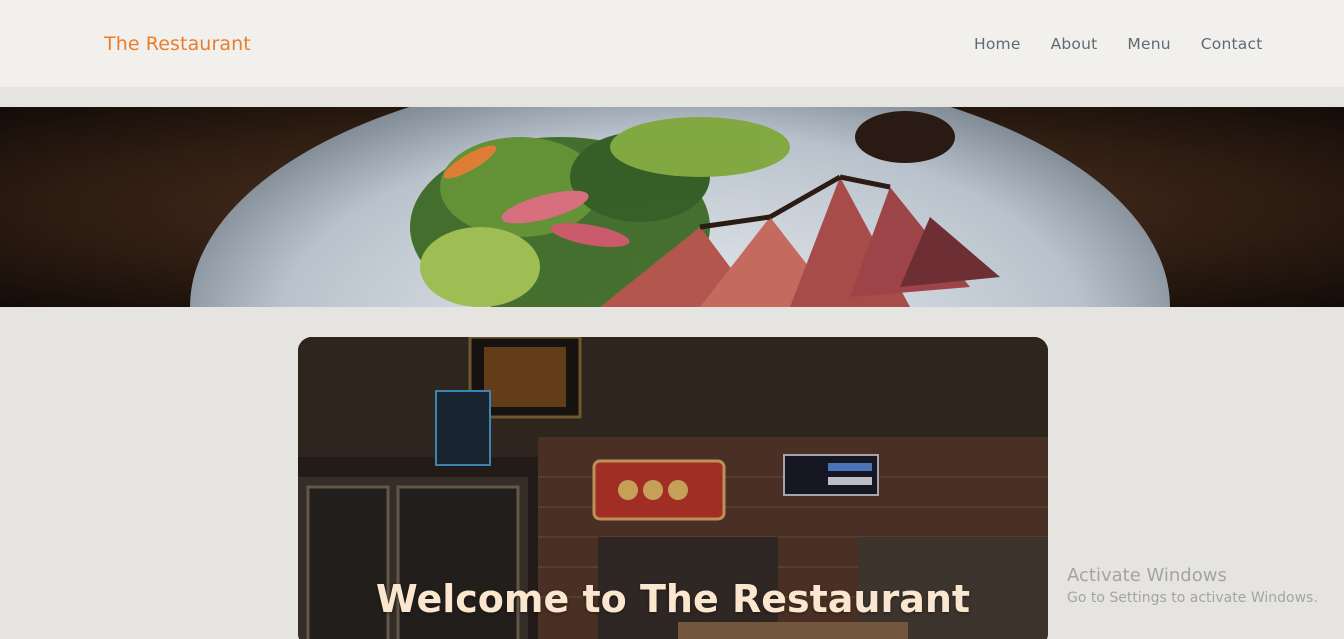 This screenshot has width=1344, height=639. I want to click on watermark-subtitle: Go to Settings to activate Windows., so click(1192, 598).